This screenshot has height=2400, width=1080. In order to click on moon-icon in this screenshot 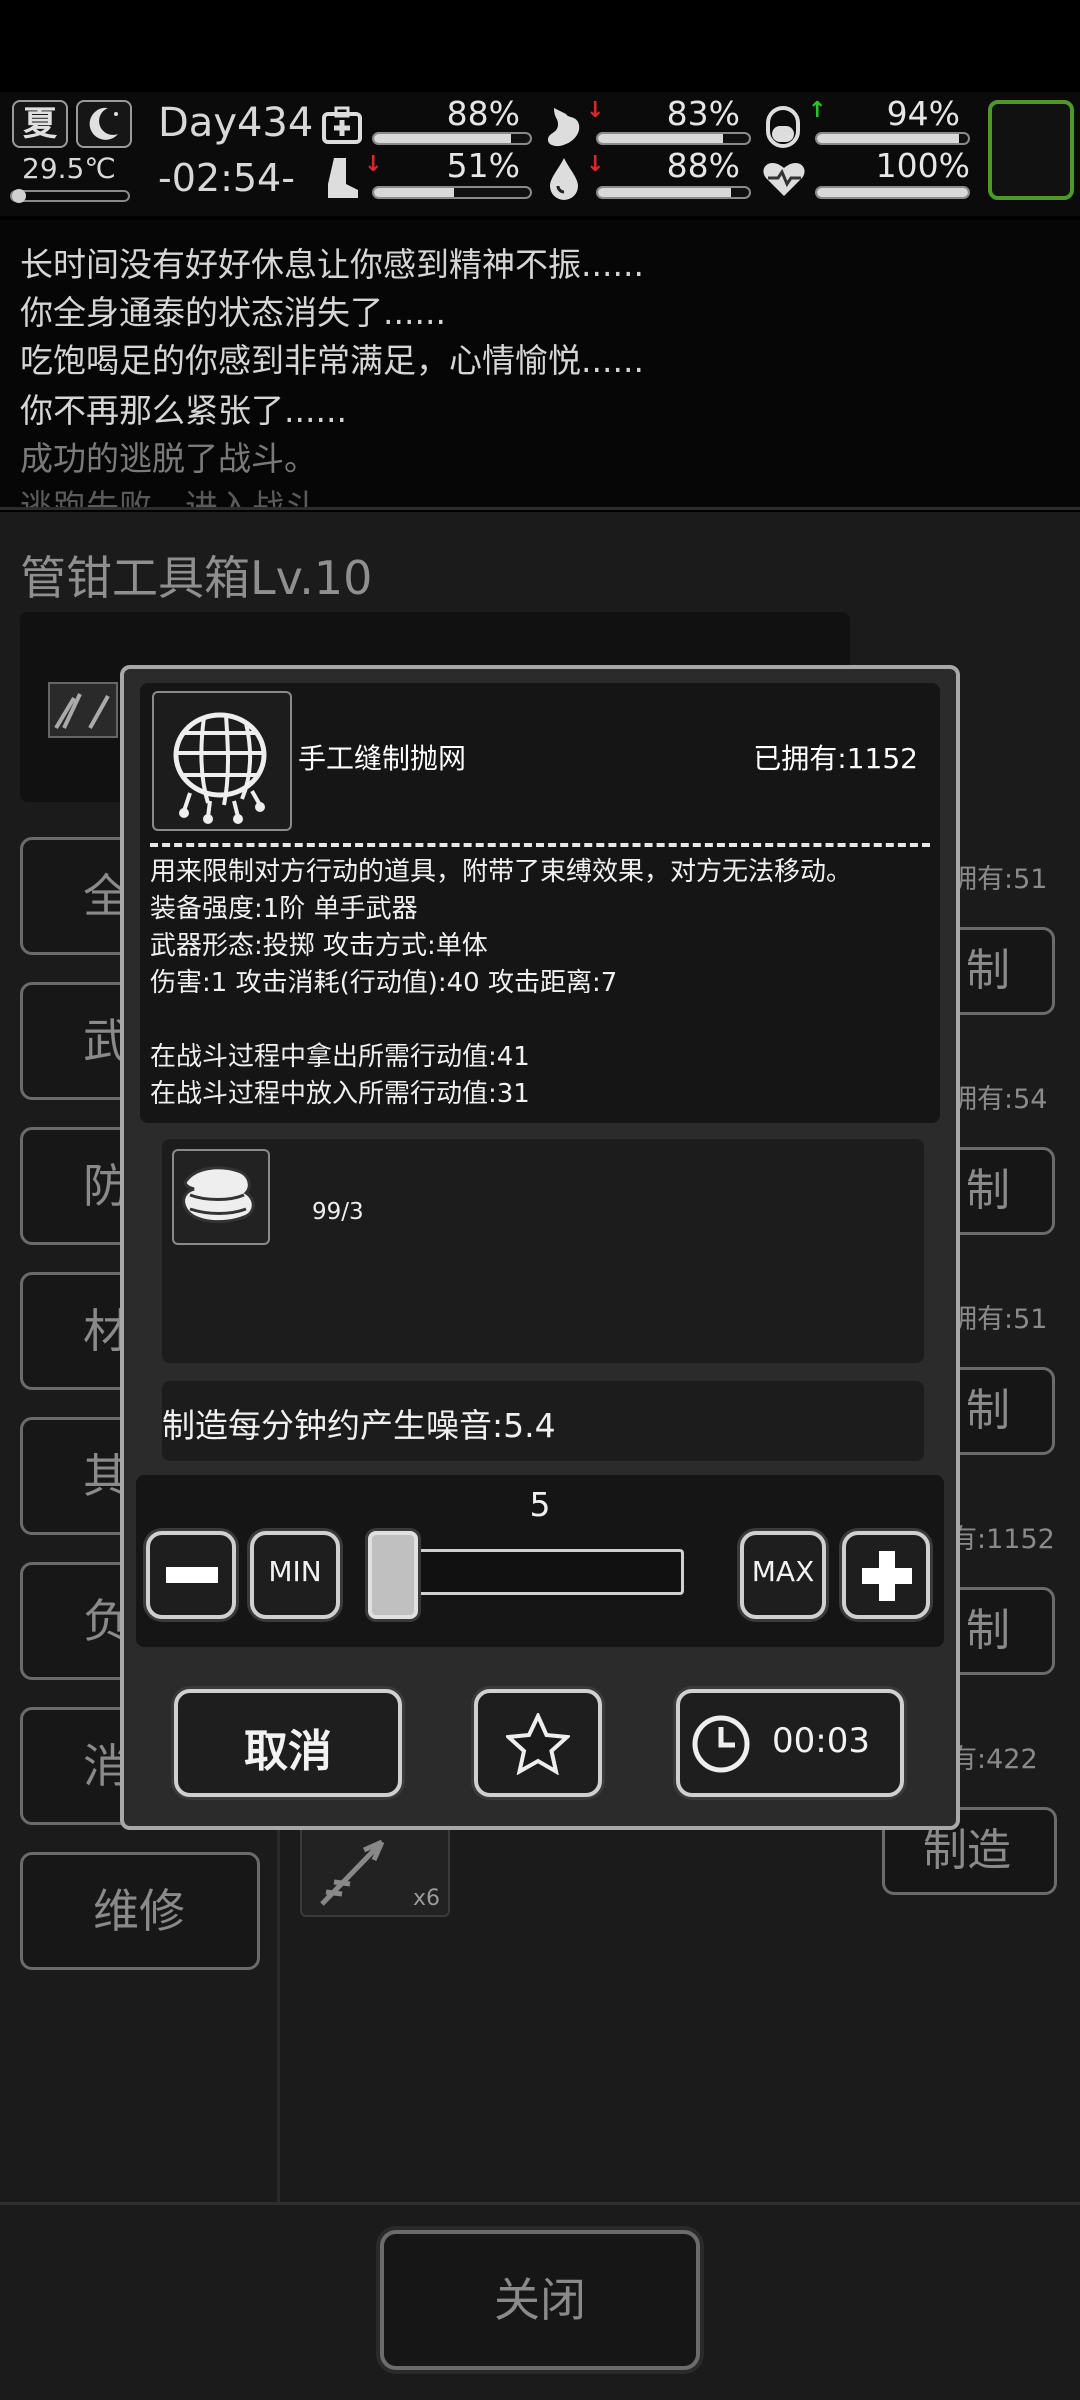, I will do `click(104, 124)`.